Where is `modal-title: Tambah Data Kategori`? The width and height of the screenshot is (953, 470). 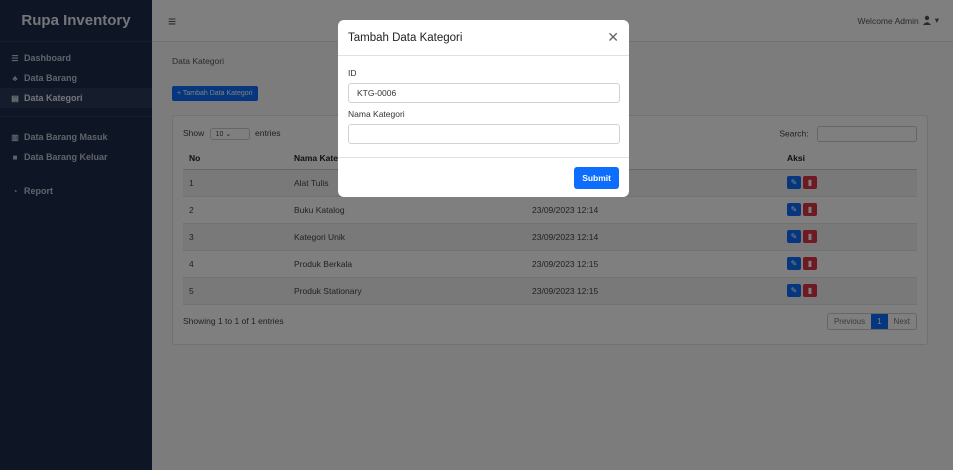
modal-title: Tambah Data Kategori is located at coordinates (405, 37).